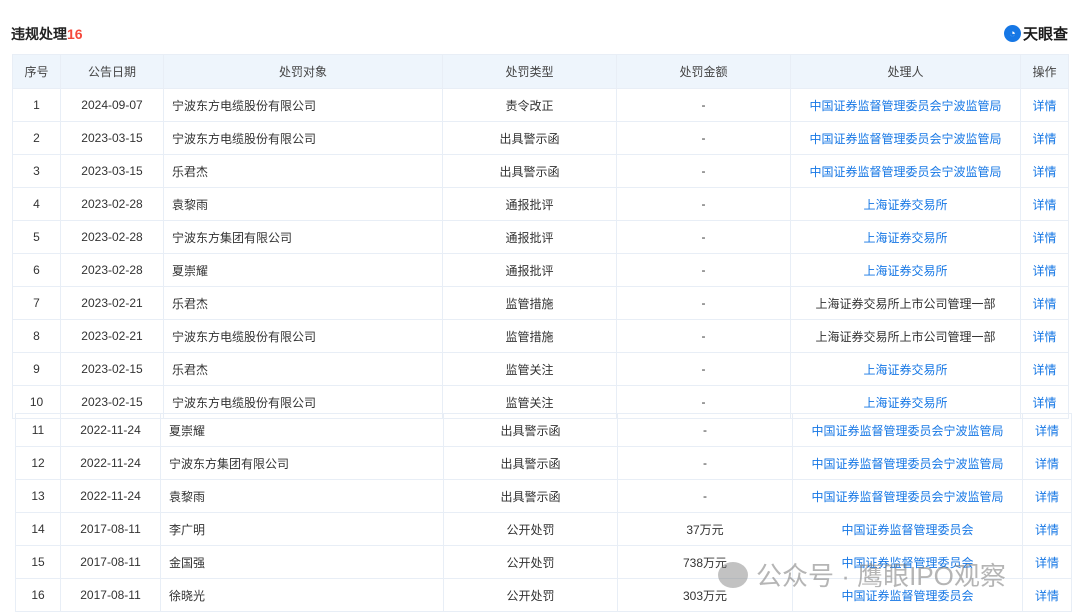  Describe the element at coordinates (110, 529) in the screenshot. I see `row-date: 2017-08-11` at that location.